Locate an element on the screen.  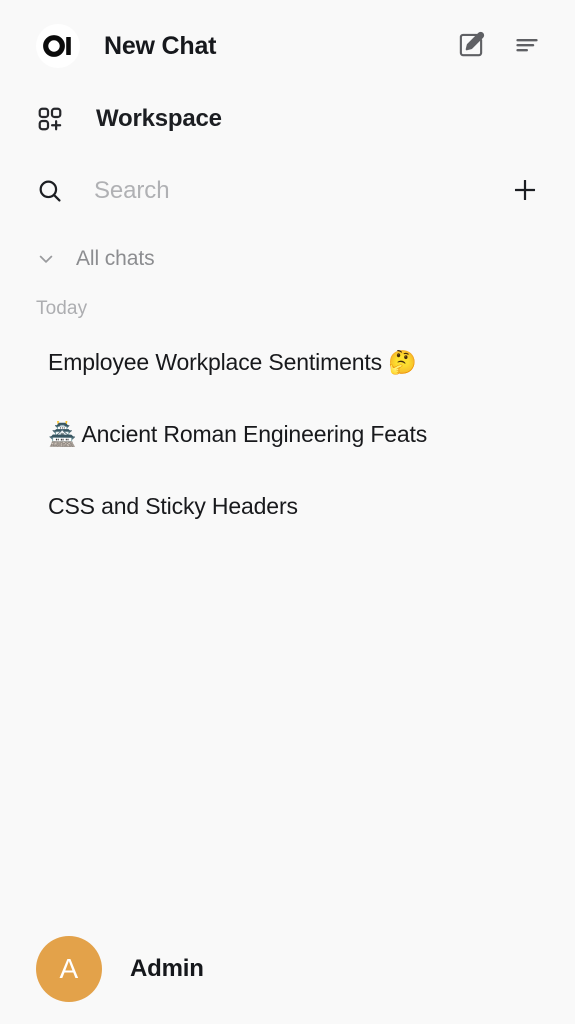
sidebar-toggle-icon is located at coordinates (527, 46).